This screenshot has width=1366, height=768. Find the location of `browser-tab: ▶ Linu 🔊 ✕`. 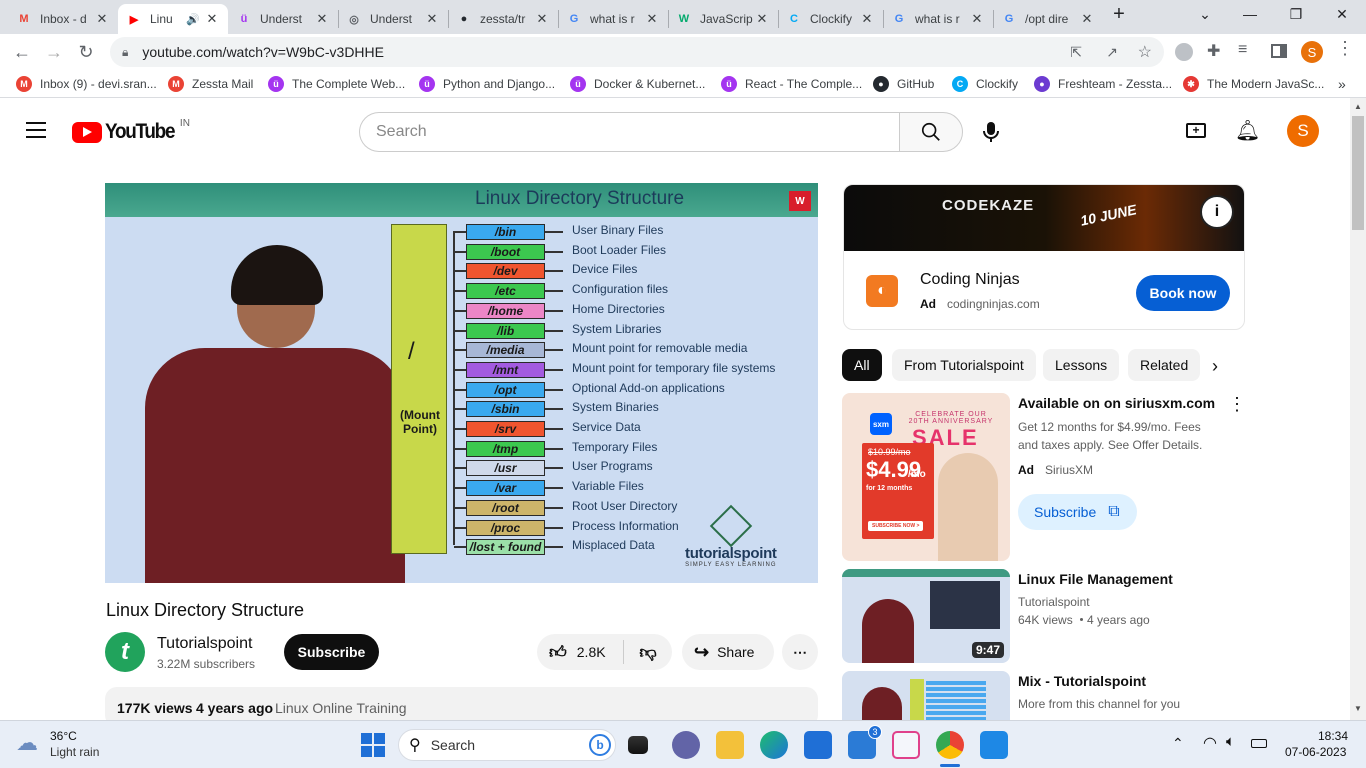

browser-tab: ▶ Linu 🔊 ✕ is located at coordinates (173, 19).